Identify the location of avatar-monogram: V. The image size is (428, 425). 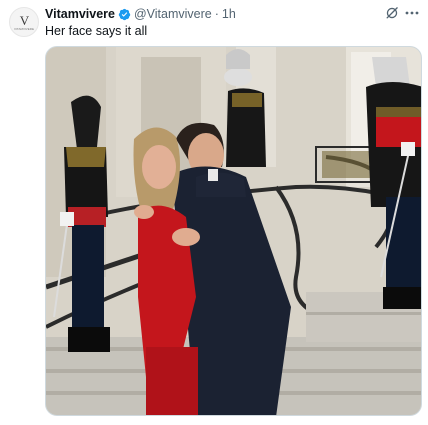
(24, 20).